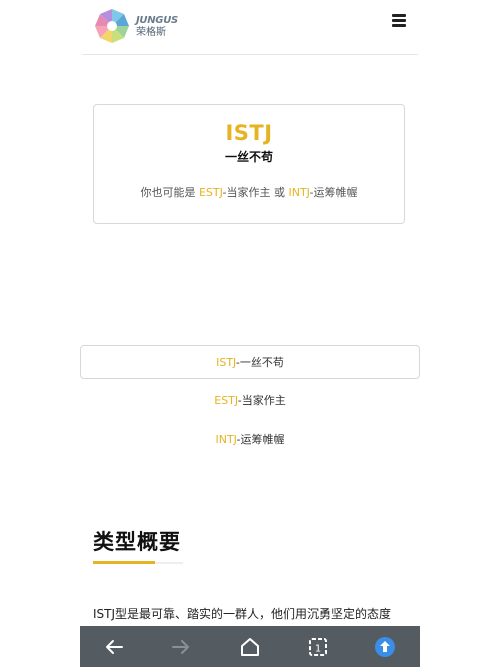 The image size is (500, 667). I want to click on section-summary-text: ISTJ型是最可靠、踏实的一群人，他们用沉勇坚定的态度, so click(242, 614).